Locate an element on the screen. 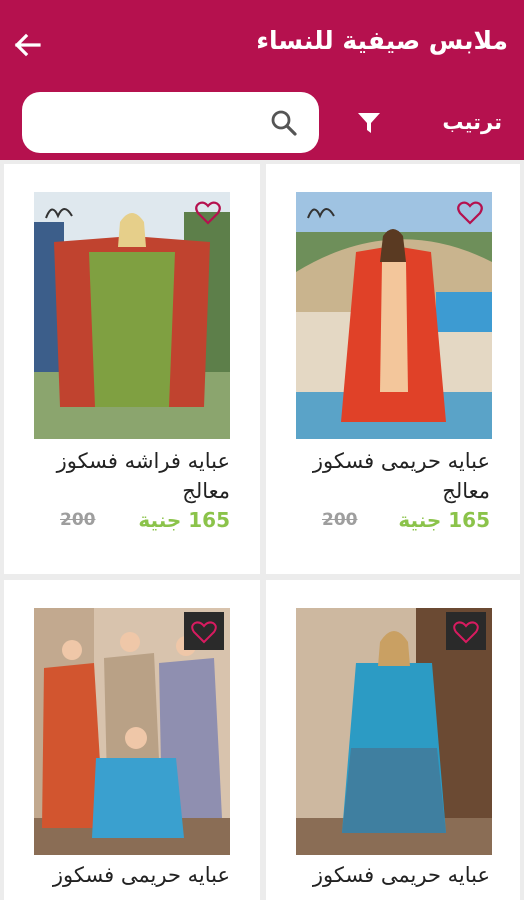  arrow-left-icon is located at coordinates (27, 45).